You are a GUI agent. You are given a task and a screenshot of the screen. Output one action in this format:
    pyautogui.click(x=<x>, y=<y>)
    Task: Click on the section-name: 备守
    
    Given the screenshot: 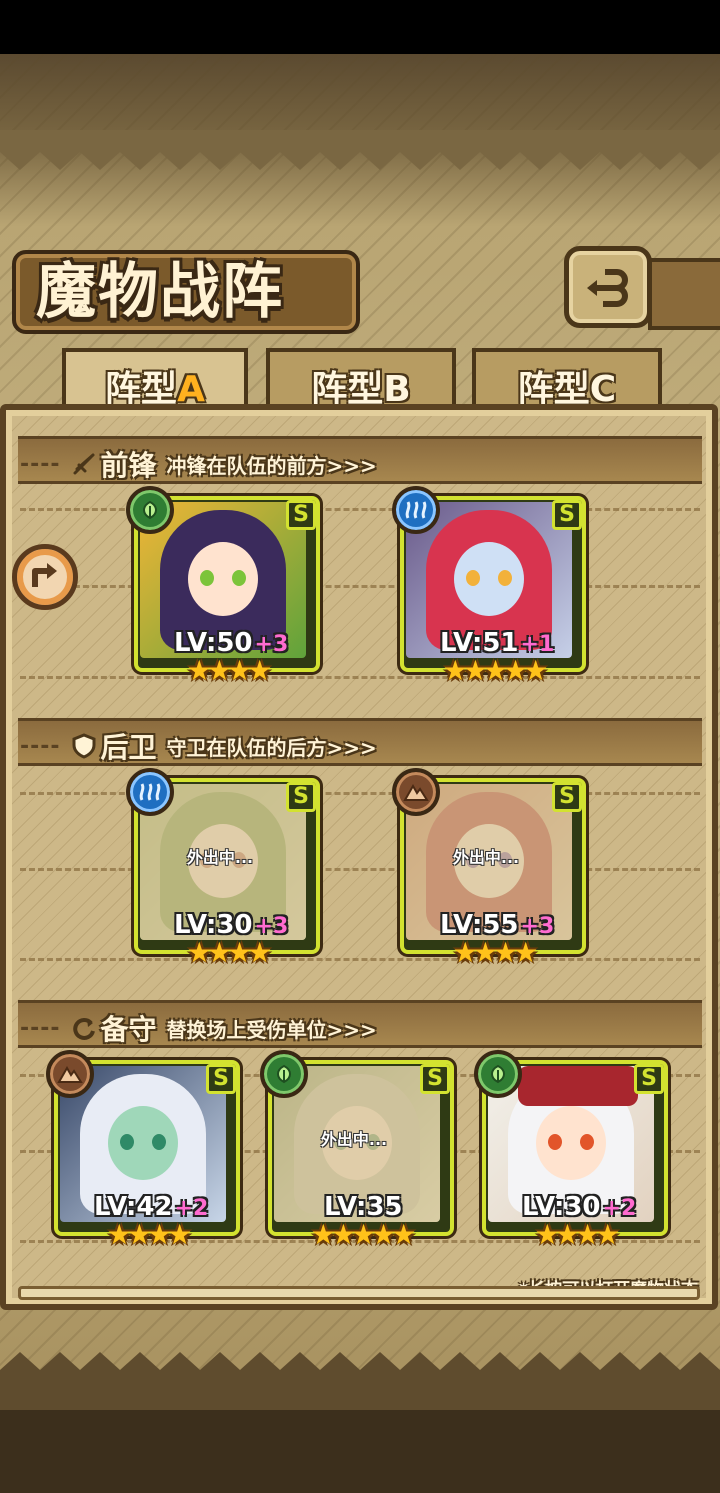 What is the action you would take?
    pyautogui.click(x=128, y=1029)
    